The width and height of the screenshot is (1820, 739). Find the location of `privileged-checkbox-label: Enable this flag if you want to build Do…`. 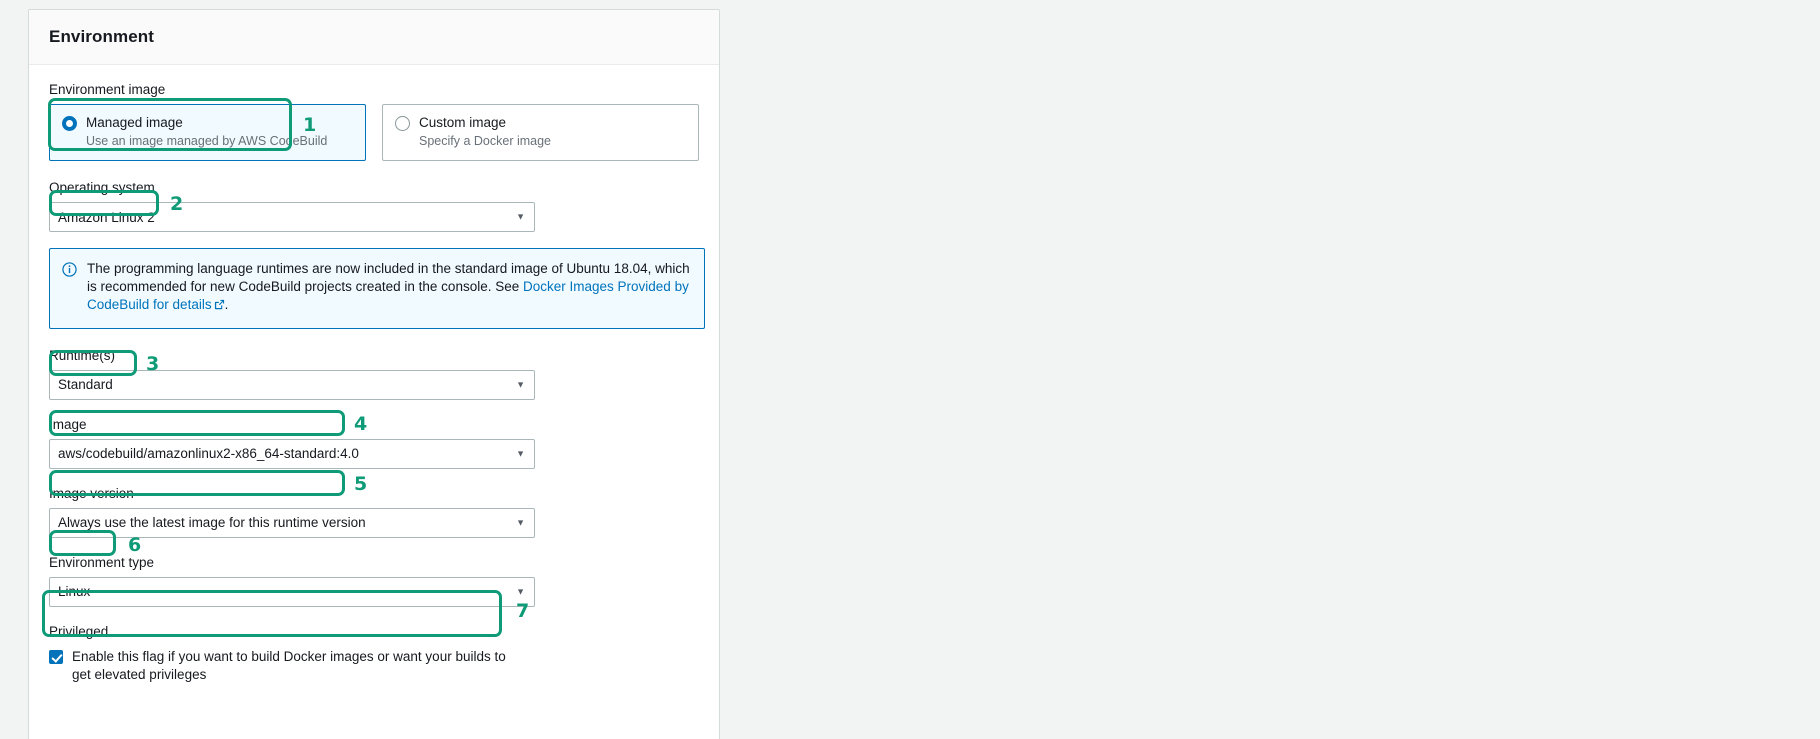

privileged-checkbox-label: Enable this flag if you want to build Do… is located at coordinates (289, 665).